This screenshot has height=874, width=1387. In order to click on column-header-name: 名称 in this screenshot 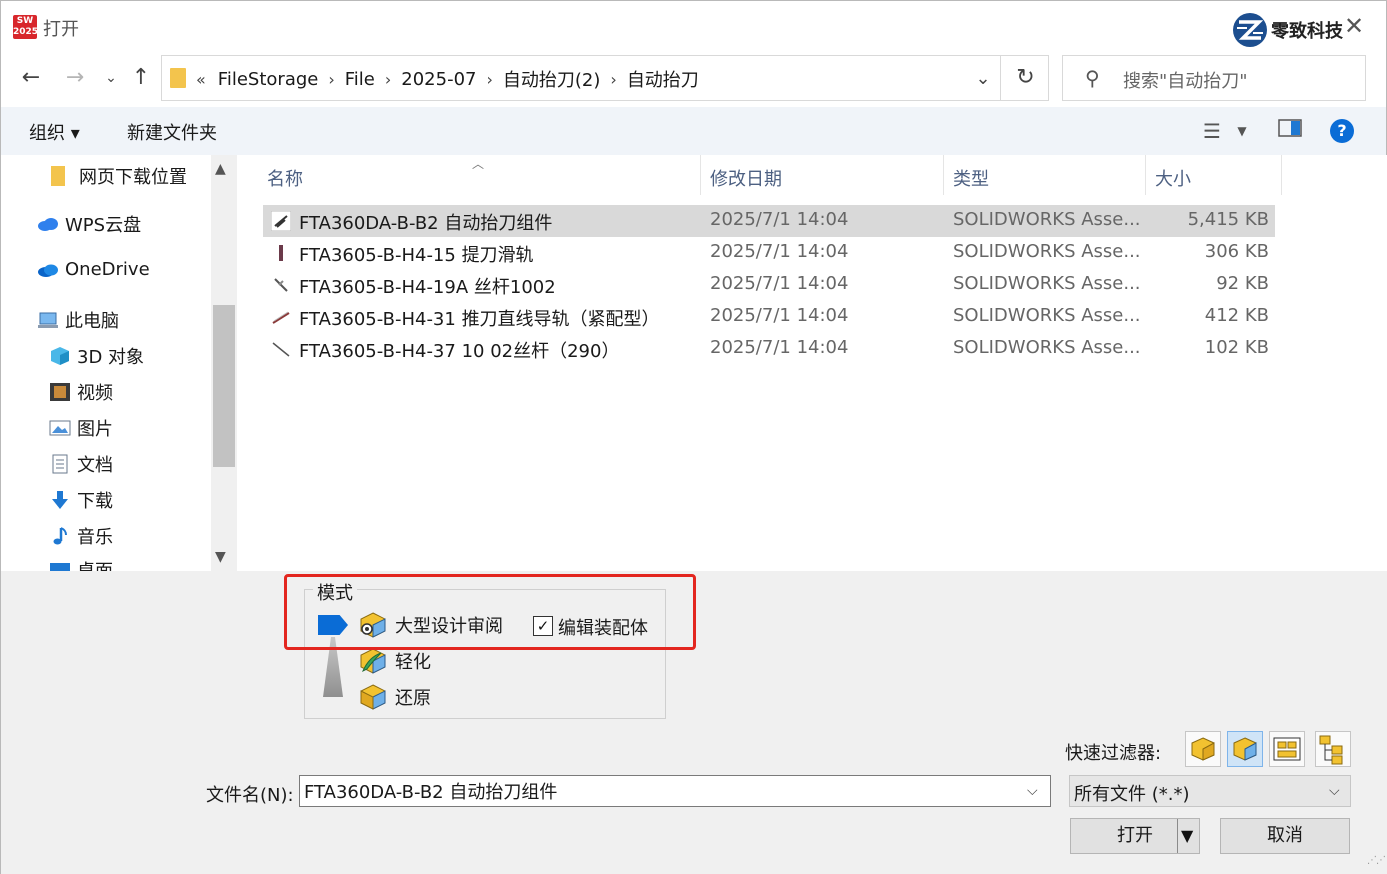, I will do `click(285, 178)`.